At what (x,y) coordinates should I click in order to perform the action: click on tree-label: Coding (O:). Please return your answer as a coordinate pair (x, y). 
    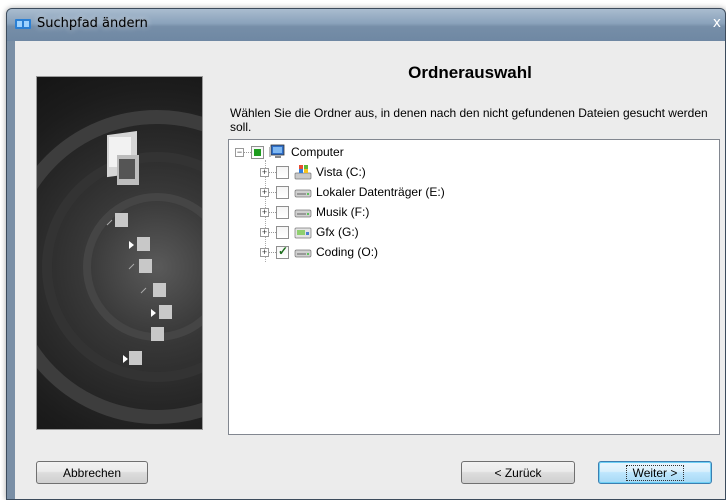
    Looking at the image, I should click on (347, 252).